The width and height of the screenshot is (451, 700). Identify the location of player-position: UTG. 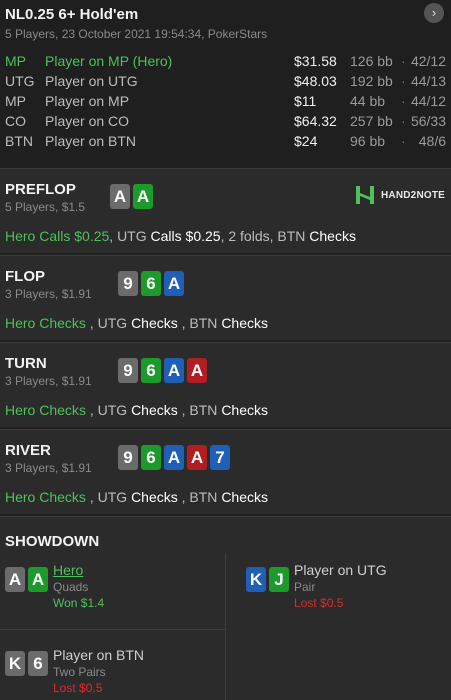
(20, 81).